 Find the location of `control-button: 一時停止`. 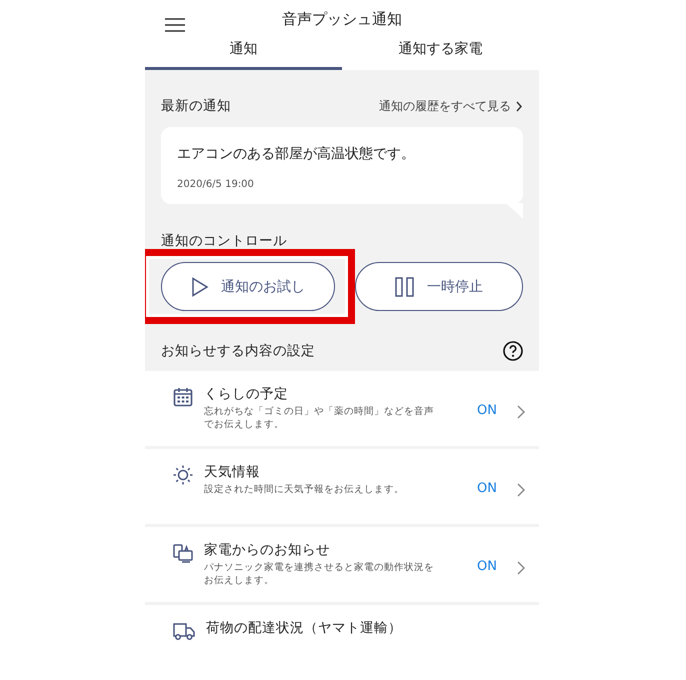

control-button: 一時停止 is located at coordinates (439, 286).